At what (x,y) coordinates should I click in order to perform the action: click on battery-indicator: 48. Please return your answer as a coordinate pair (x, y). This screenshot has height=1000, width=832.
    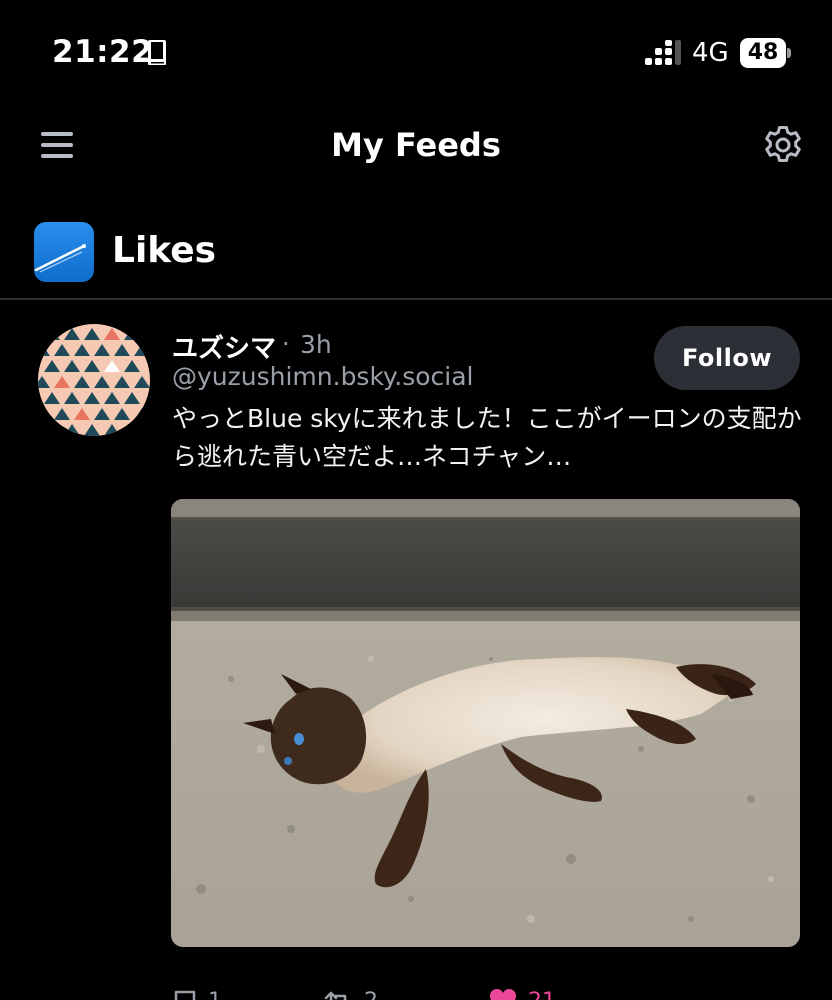
    Looking at the image, I should click on (765, 53).